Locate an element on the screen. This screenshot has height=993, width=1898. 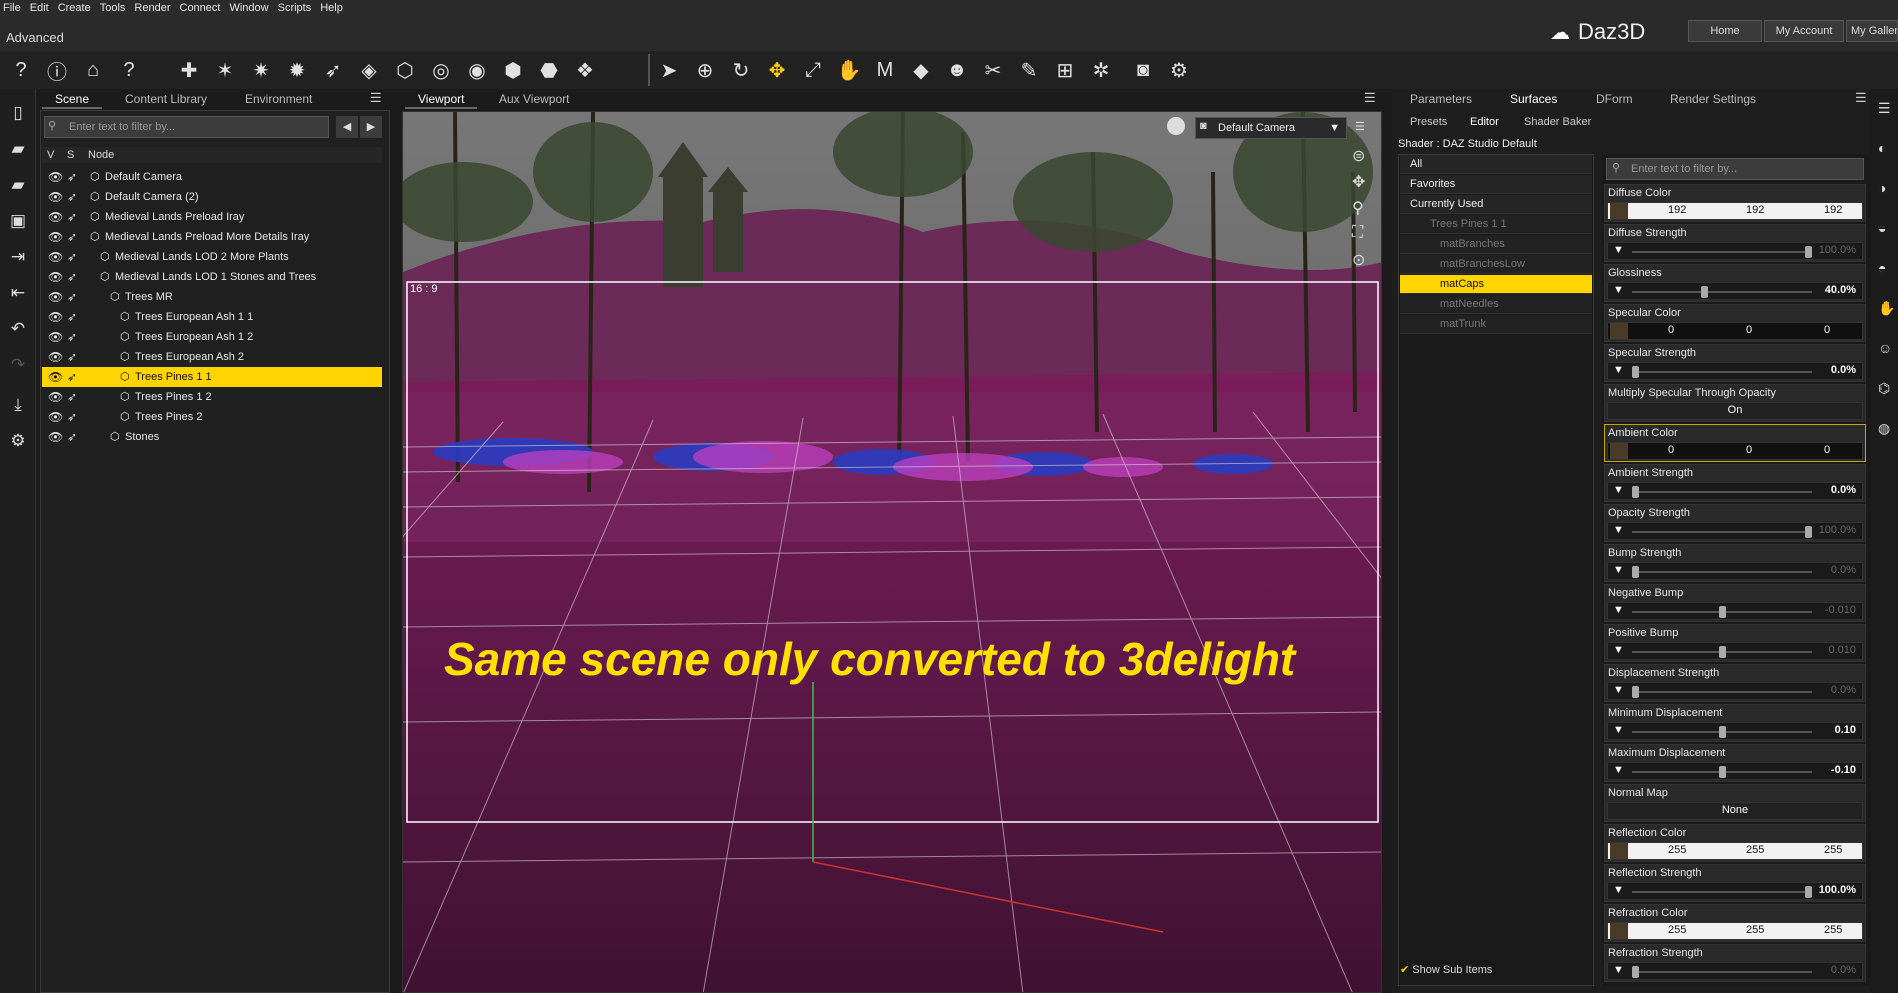
property-value: ▼ 40.0% is located at coordinates (1735, 291).